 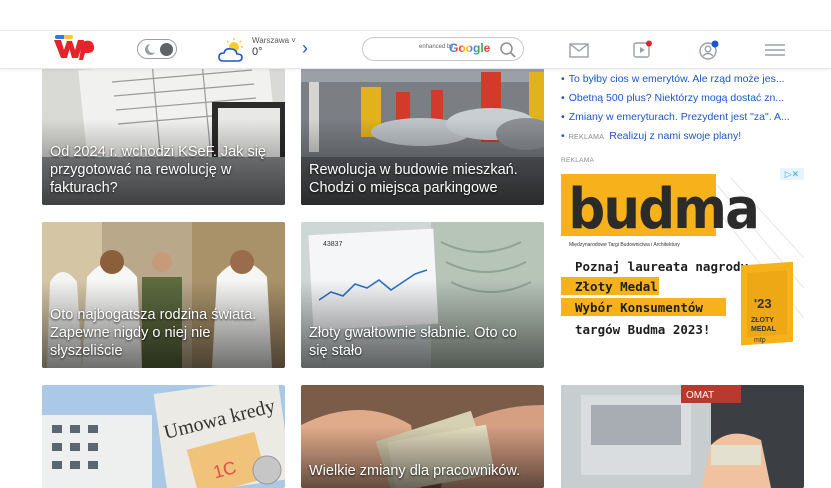 What do you see at coordinates (763, 303) in the screenshot?
I see `svg-text: '23` at bounding box center [763, 303].